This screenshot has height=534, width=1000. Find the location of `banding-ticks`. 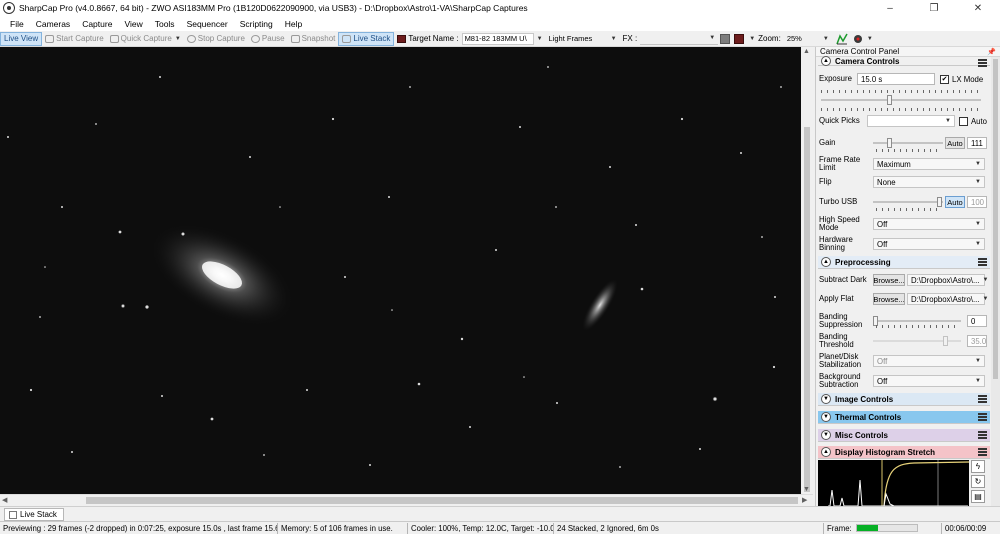

banding-ticks is located at coordinates (918, 326).